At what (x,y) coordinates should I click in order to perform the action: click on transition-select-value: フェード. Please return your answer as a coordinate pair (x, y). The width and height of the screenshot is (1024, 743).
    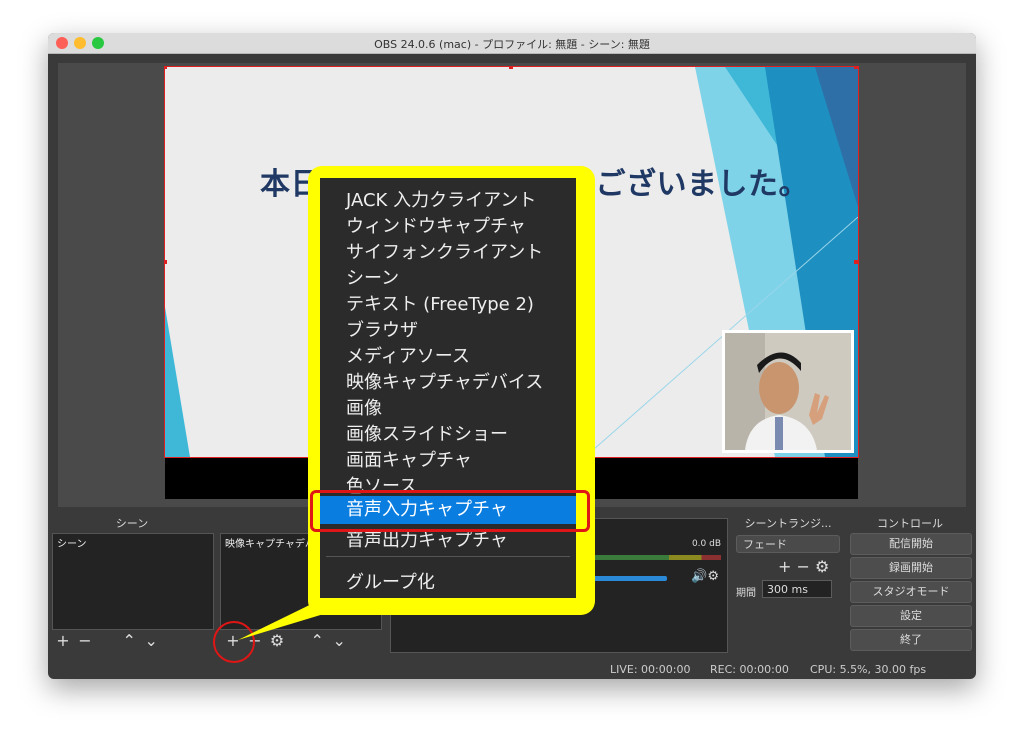
    Looking at the image, I should click on (765, 544).